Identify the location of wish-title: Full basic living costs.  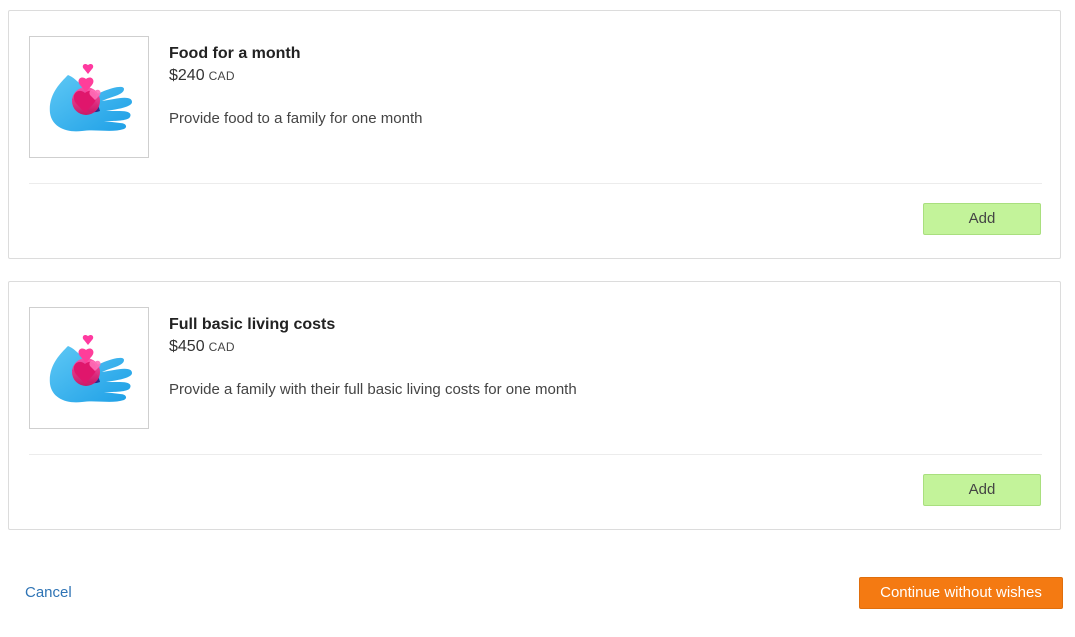
(252, 324).